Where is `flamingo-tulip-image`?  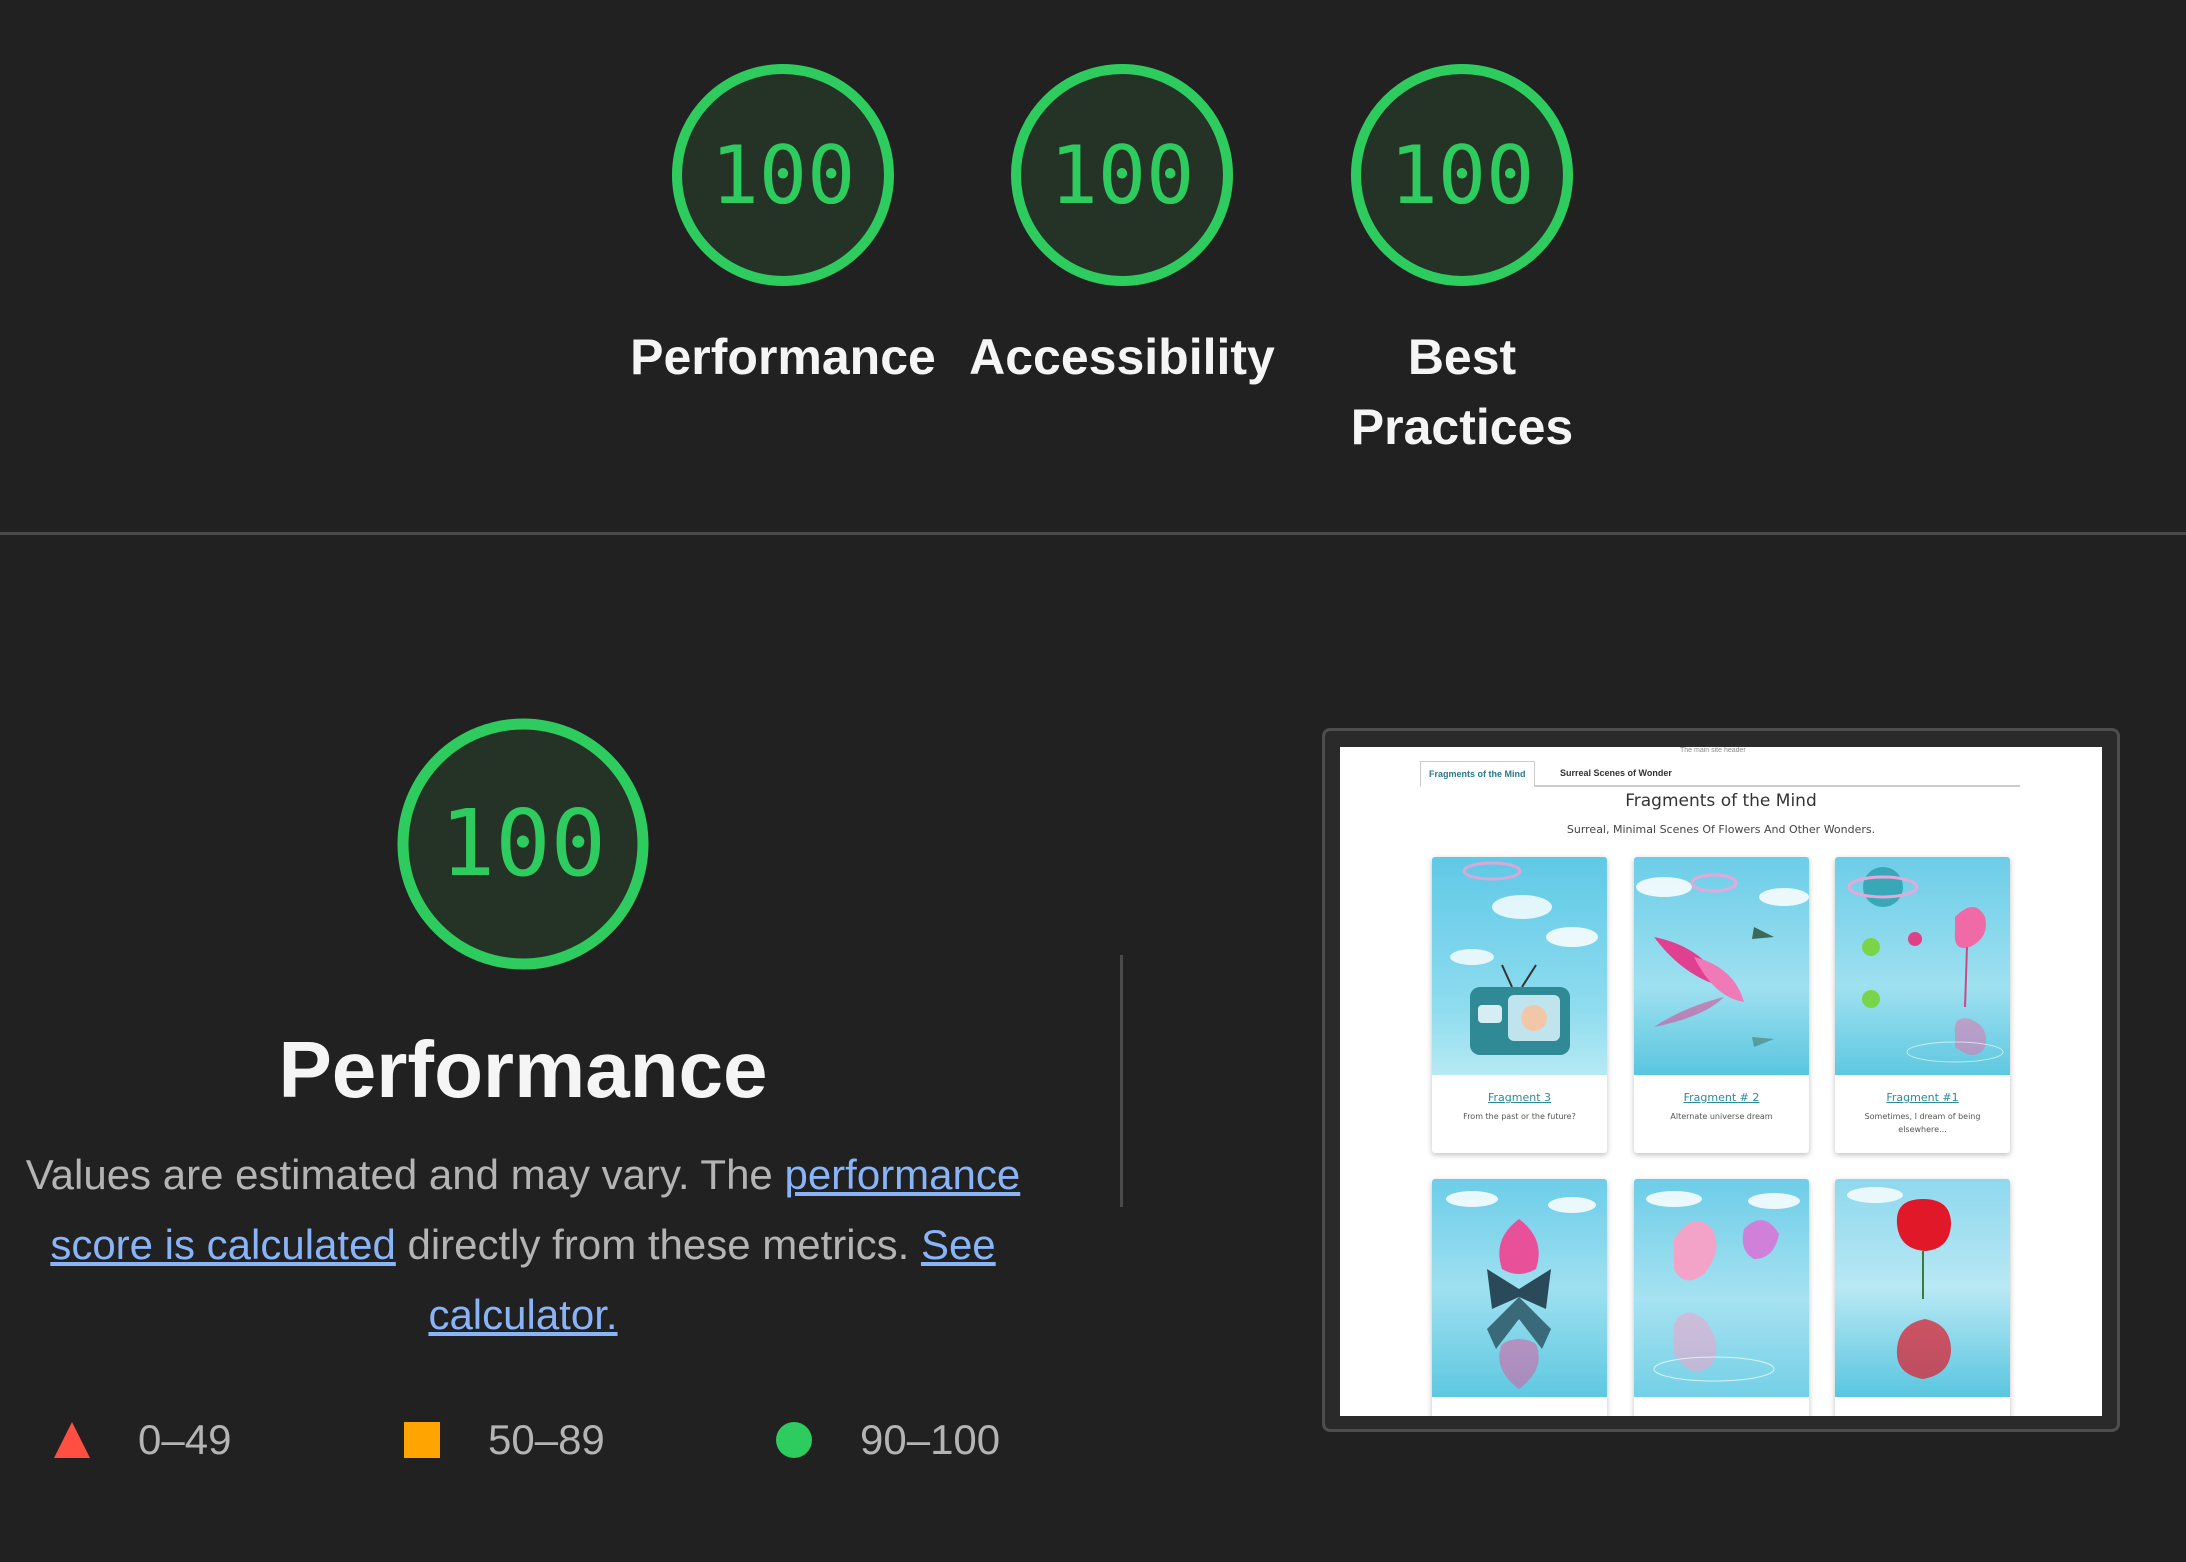
flamingo-tulip-image is located at coordinates (1721, 1288).